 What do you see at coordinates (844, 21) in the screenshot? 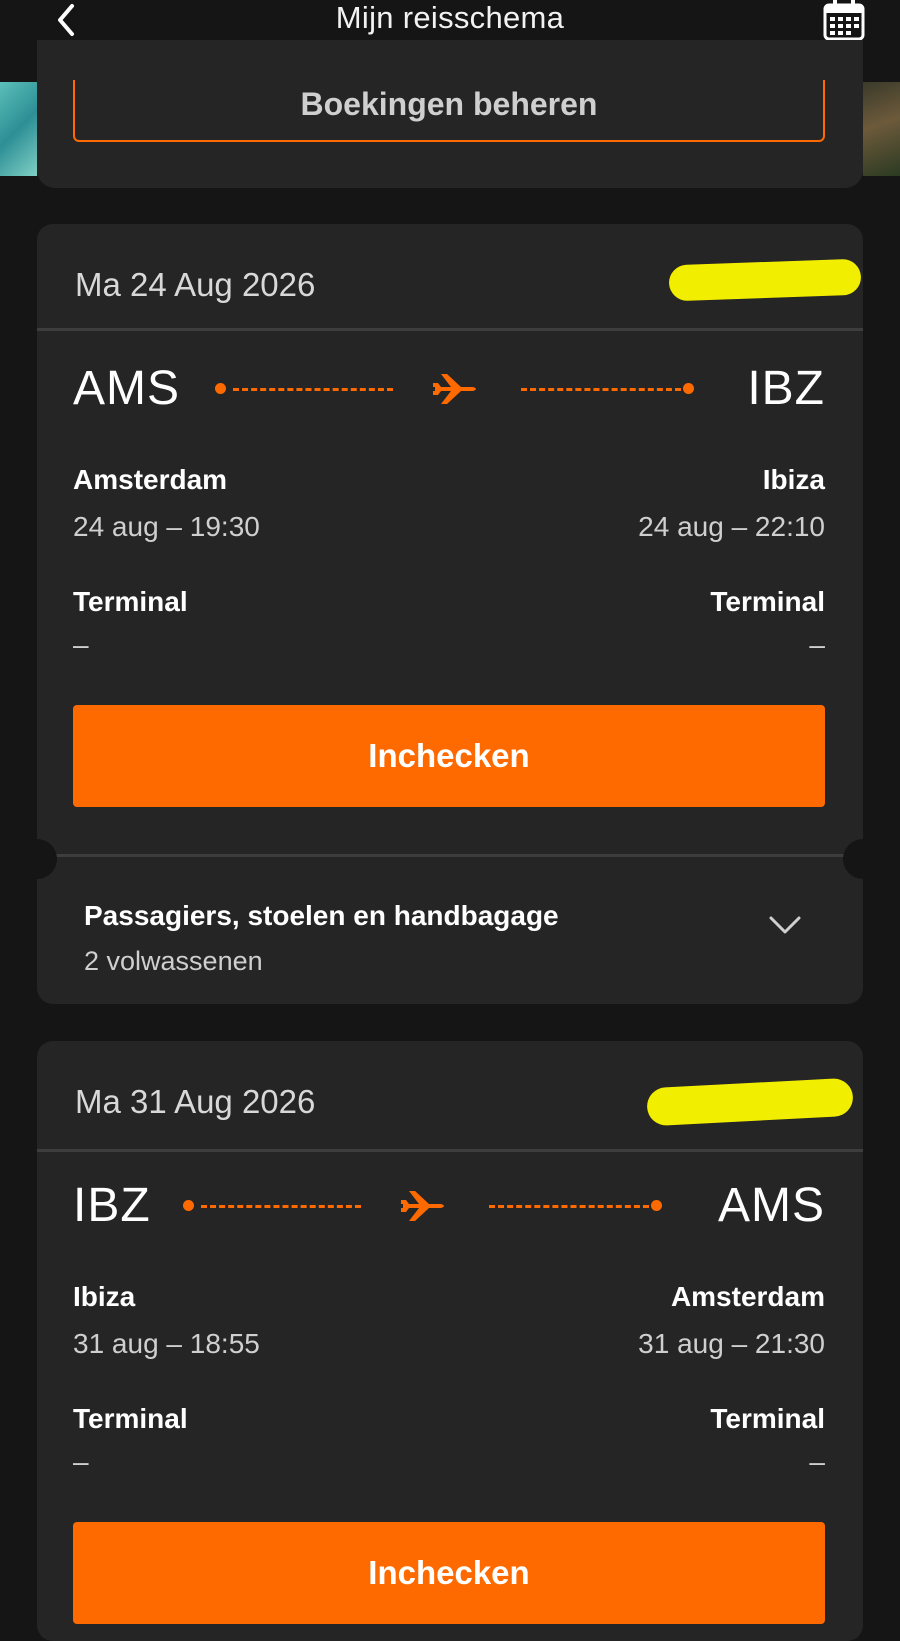
I see `calendar-icon` at bounding box center [844, 21].